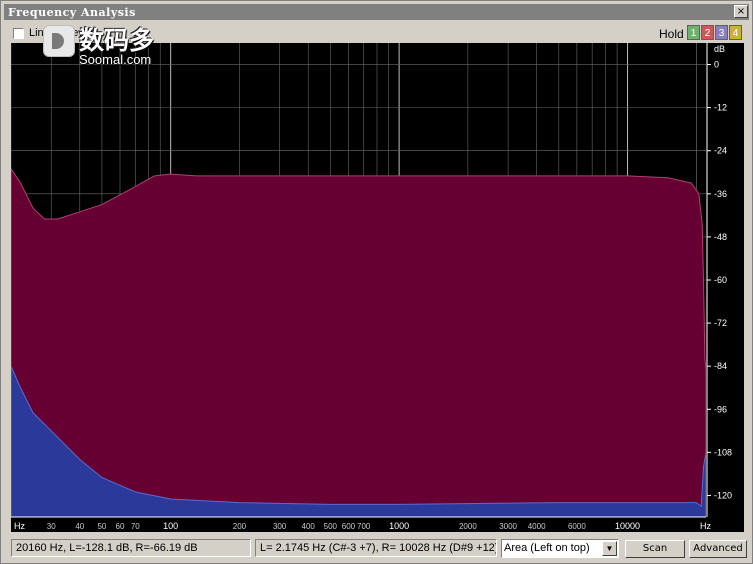  I want to click on x-tick-label: 1000, so click(399, 526).